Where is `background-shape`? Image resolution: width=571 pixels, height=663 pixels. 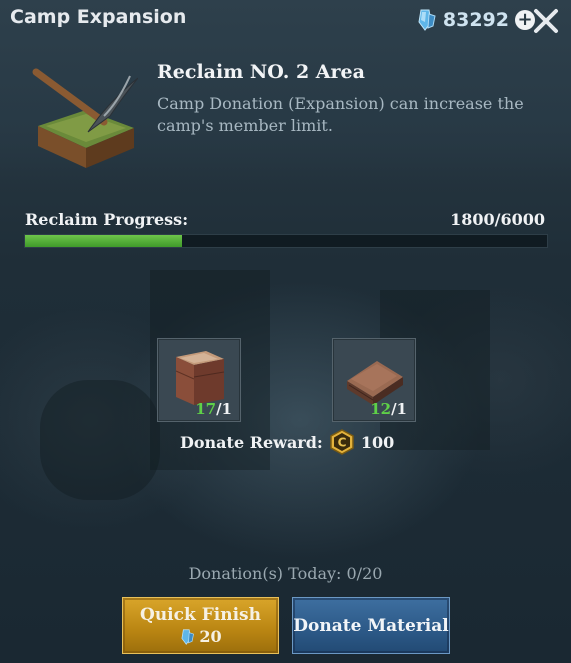 background-shape is located at coordinates (100, 440).